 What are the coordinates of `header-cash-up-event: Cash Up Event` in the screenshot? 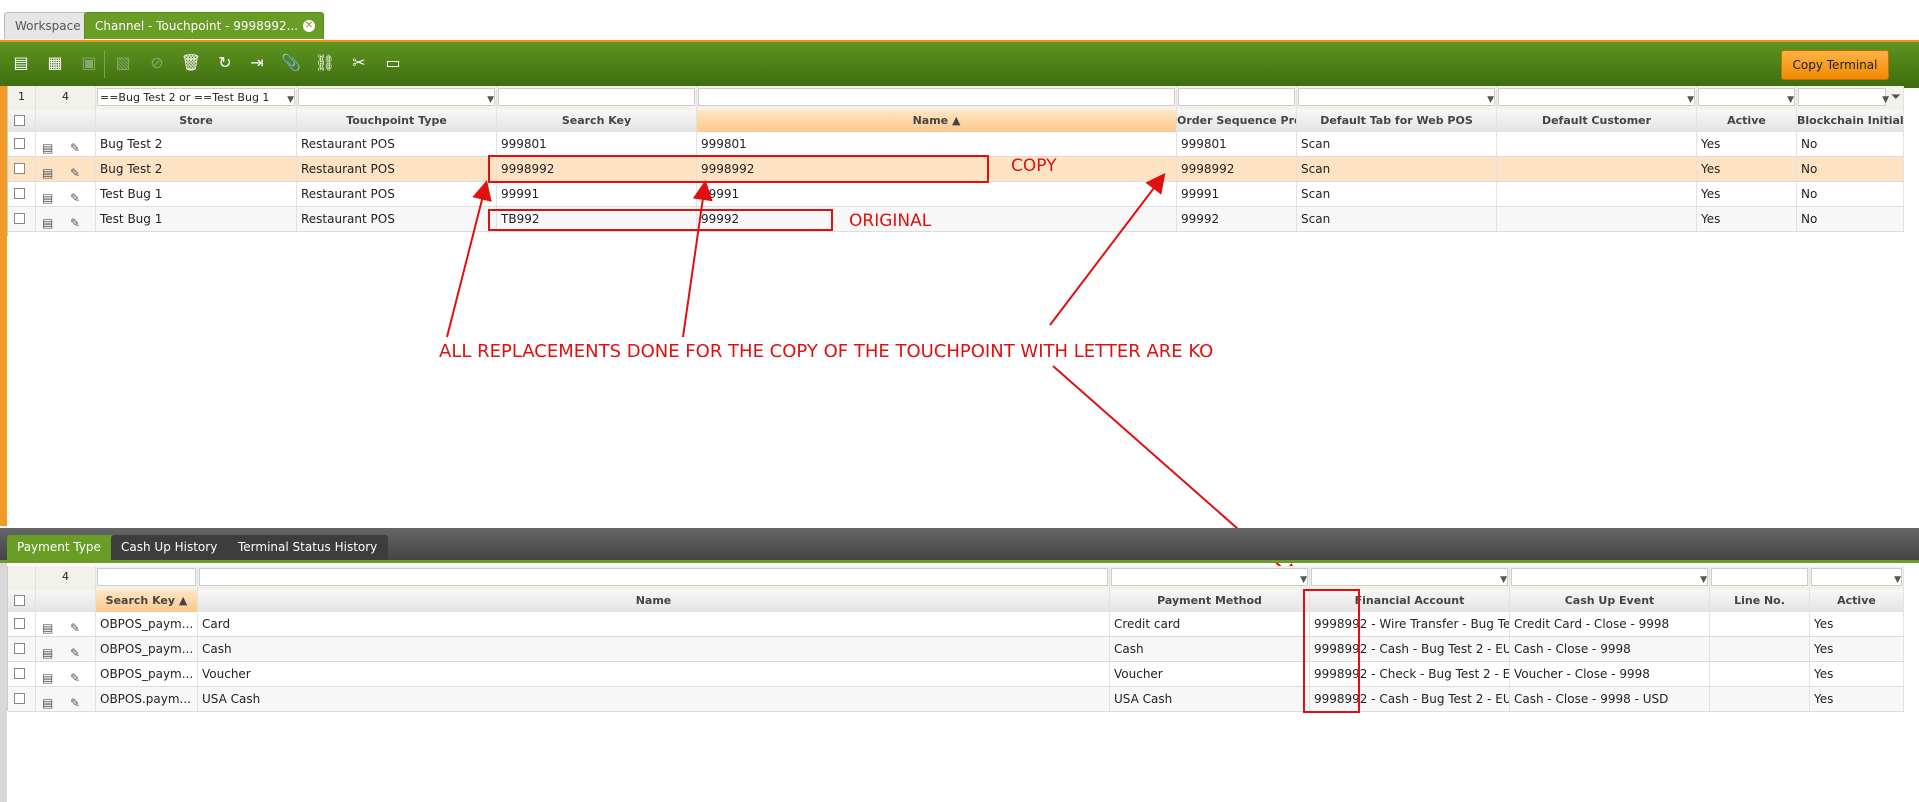 It's located at (1610, 601).